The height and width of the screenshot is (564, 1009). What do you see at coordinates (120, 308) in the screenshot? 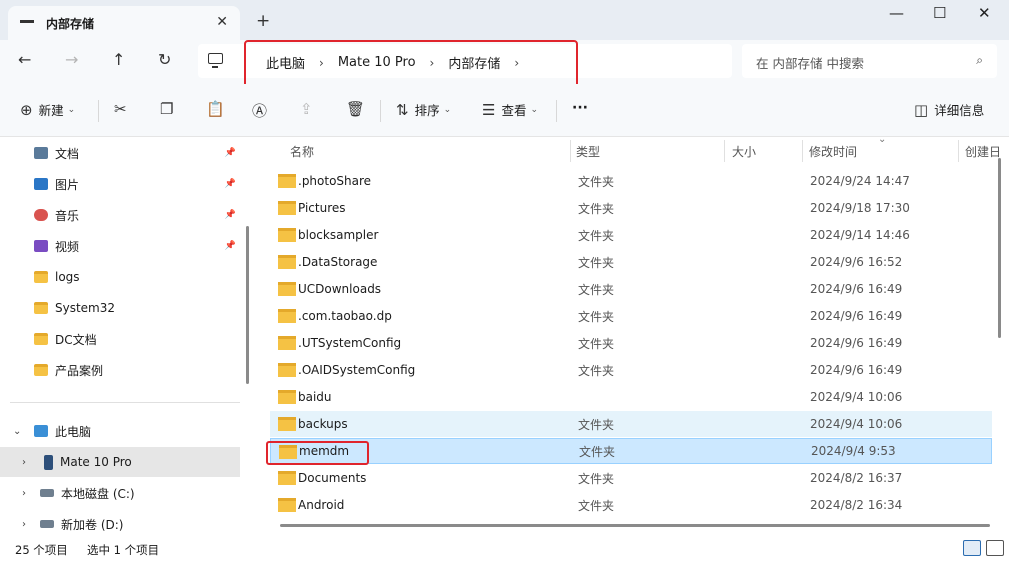
I see `sidebar-item-system32: System32` at bounding box center [120, 308].